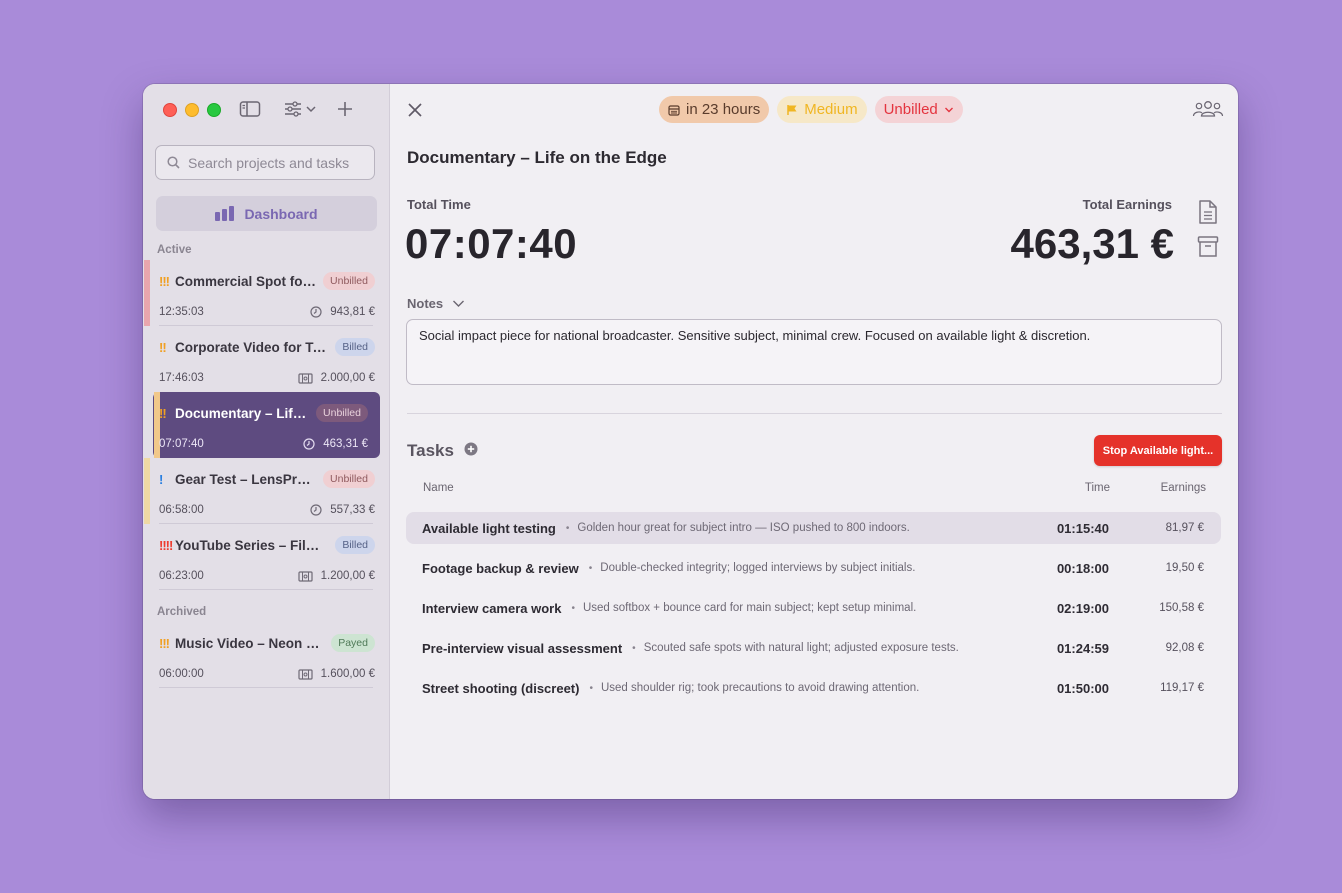  What do you see at coordinates (267, 576) in the screenshot?
I see `project-stats-row: 06:23:00 1.200,00 €` at bounding box center [267, 576].